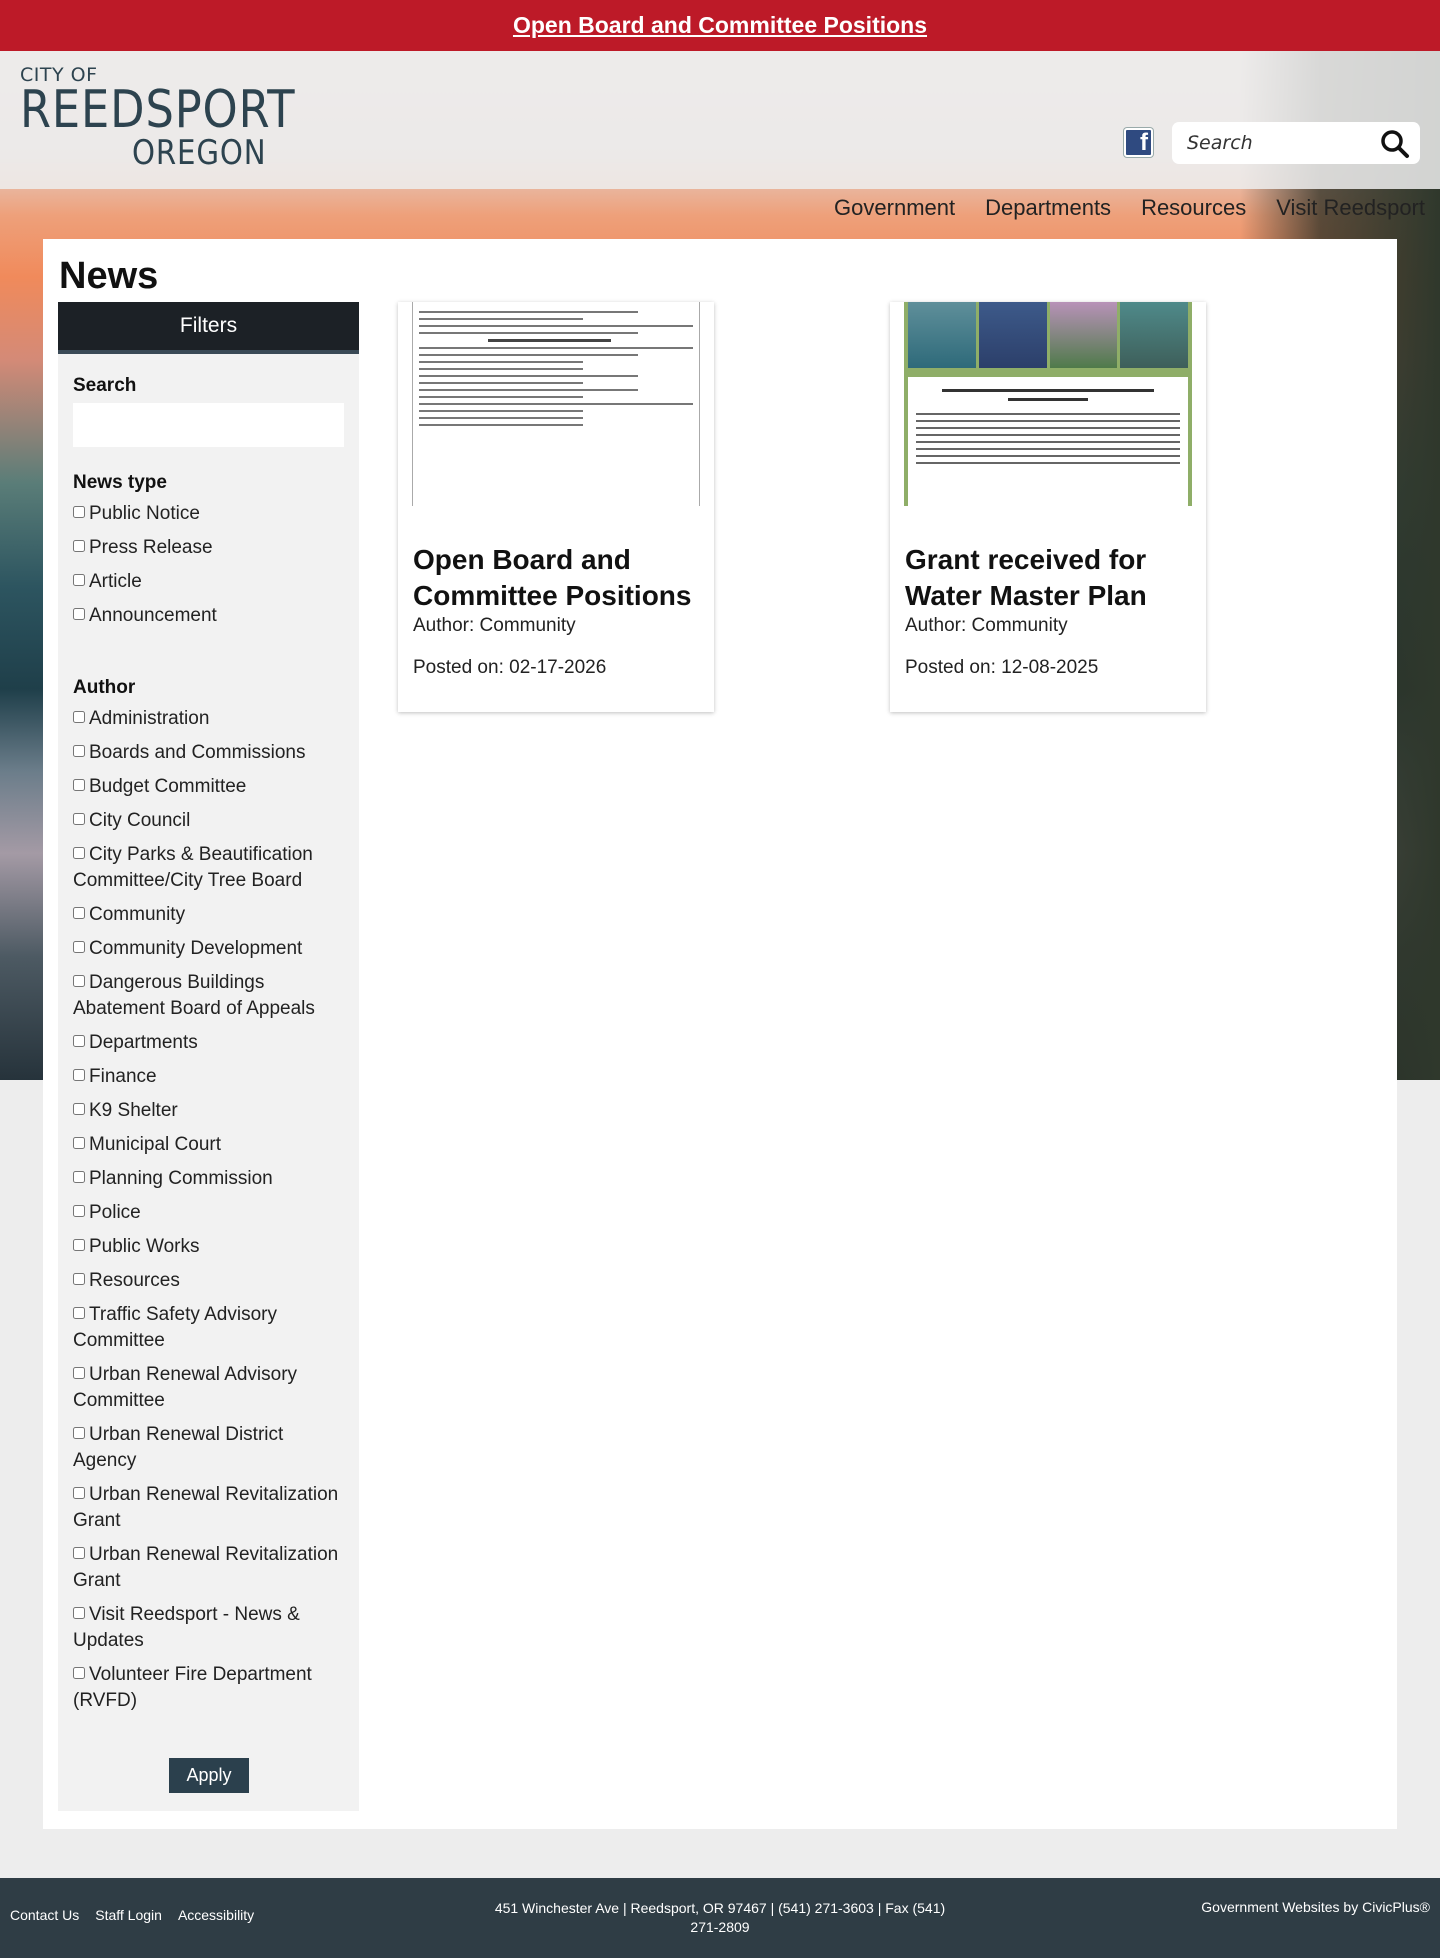 Image resolution: width=1440 pixels, height=1958 pixels. Describe the element at coordinates (208, 328) in the screenshot. I see `filters-heading: Filters` at that location.